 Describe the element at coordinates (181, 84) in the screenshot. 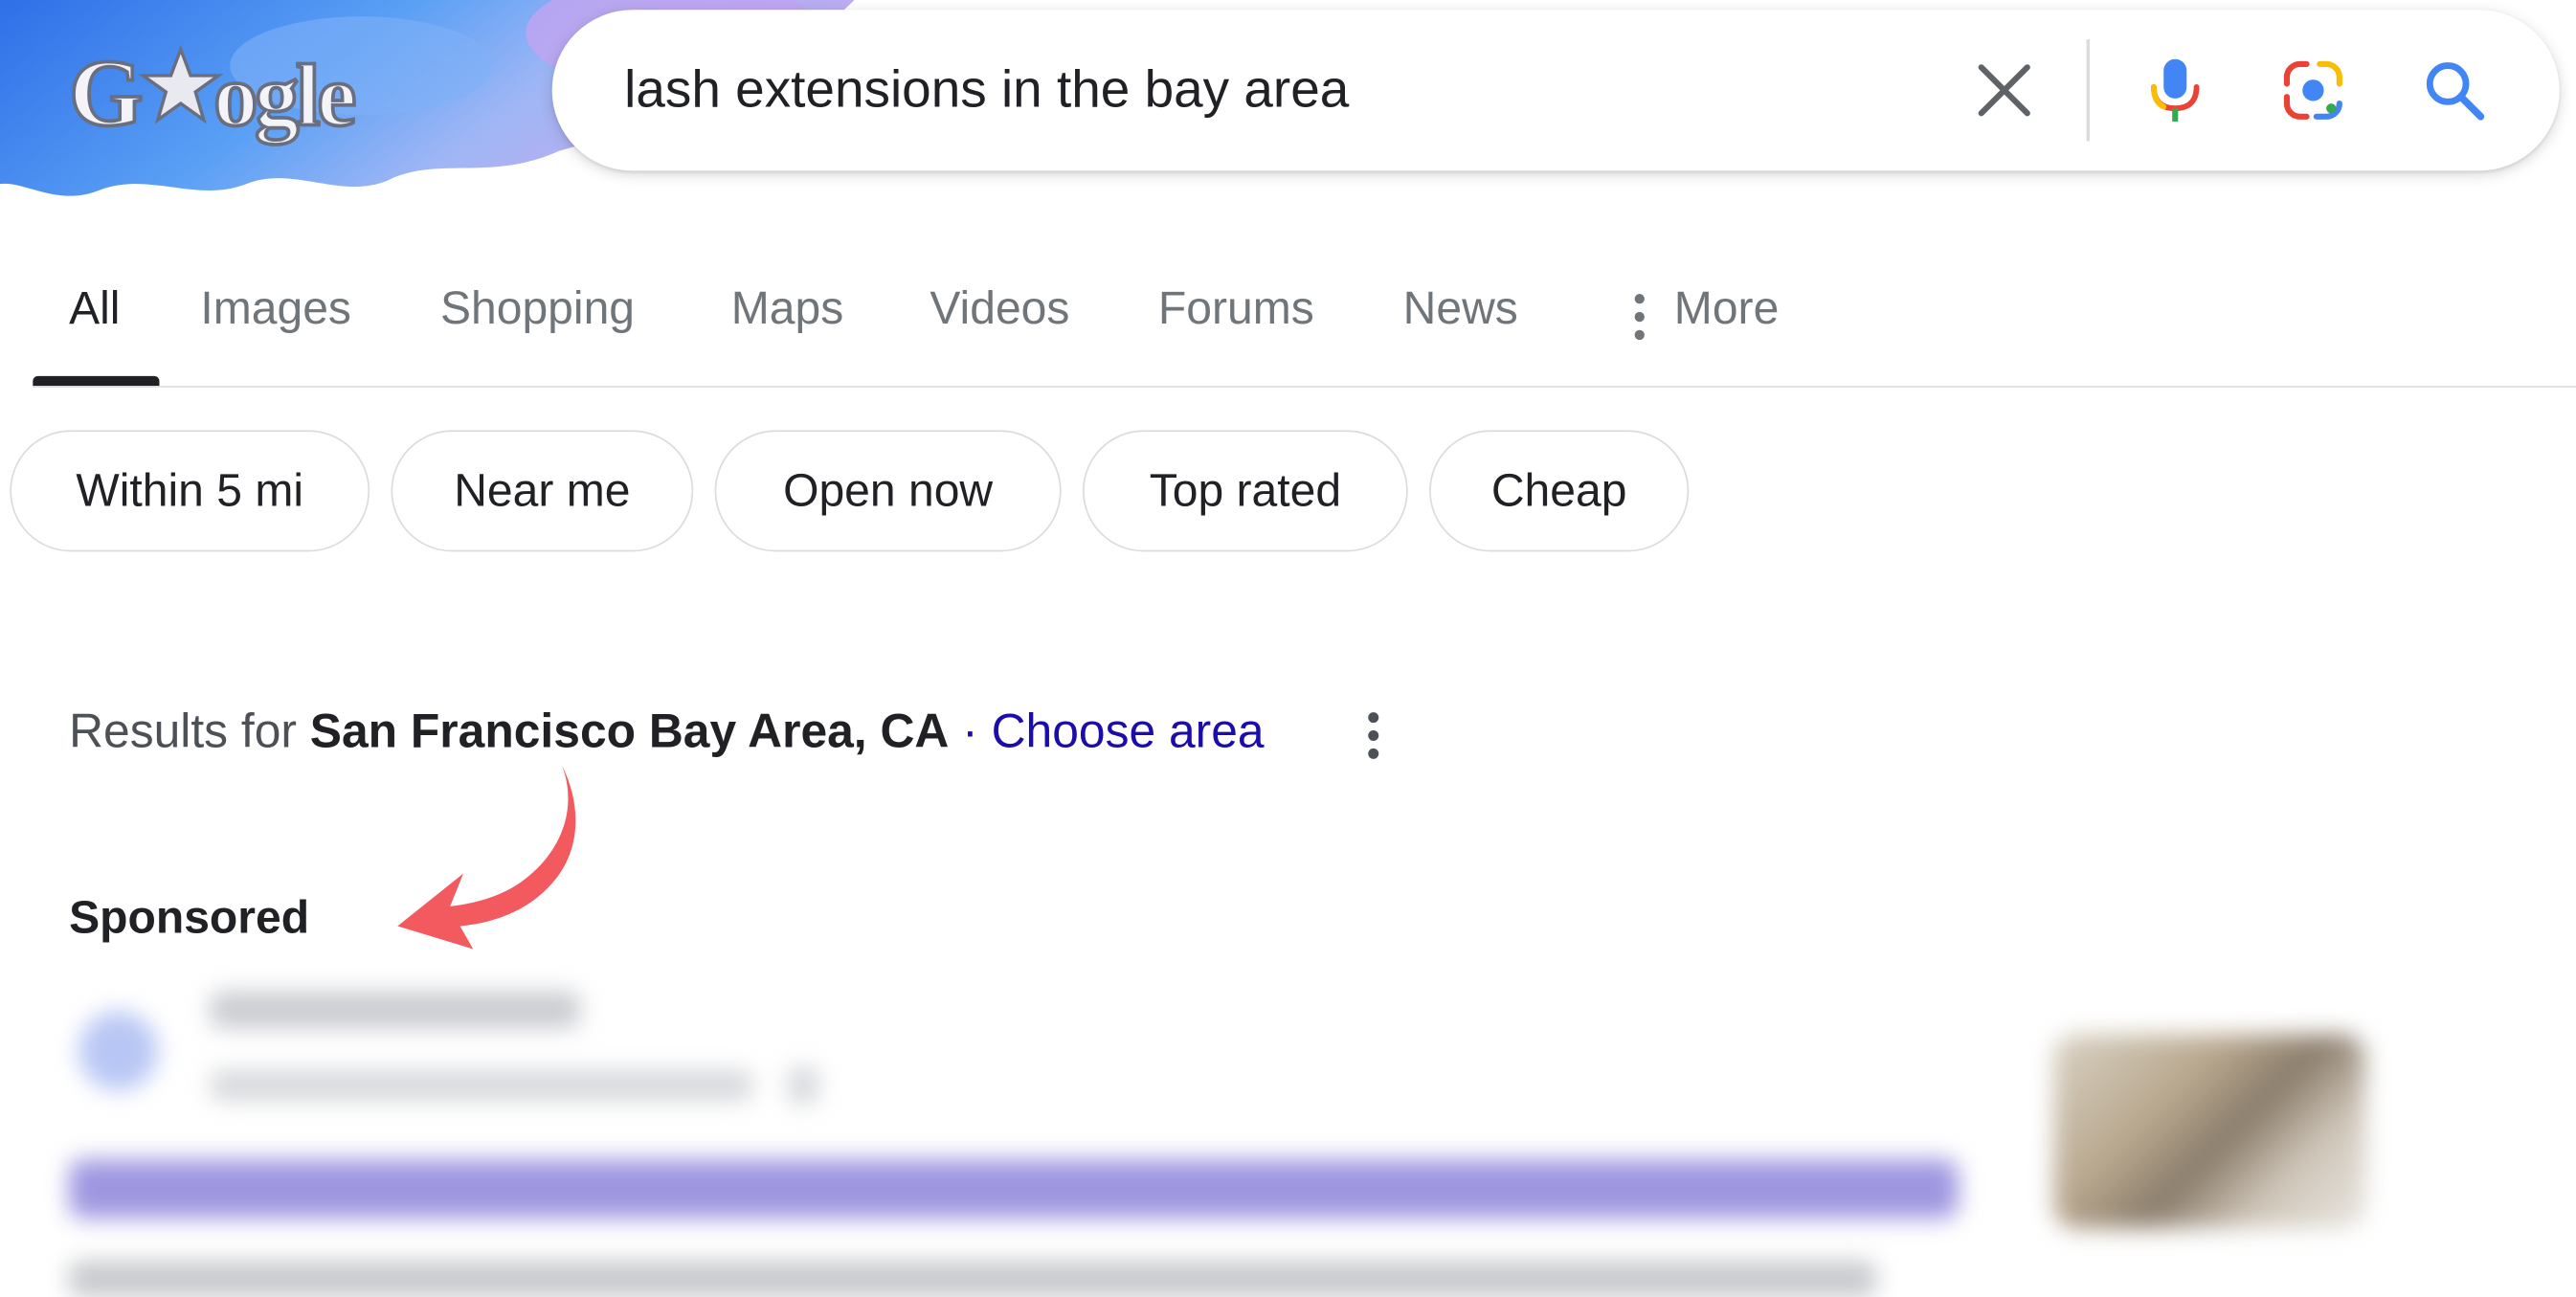

I see `star-icon` at that location.